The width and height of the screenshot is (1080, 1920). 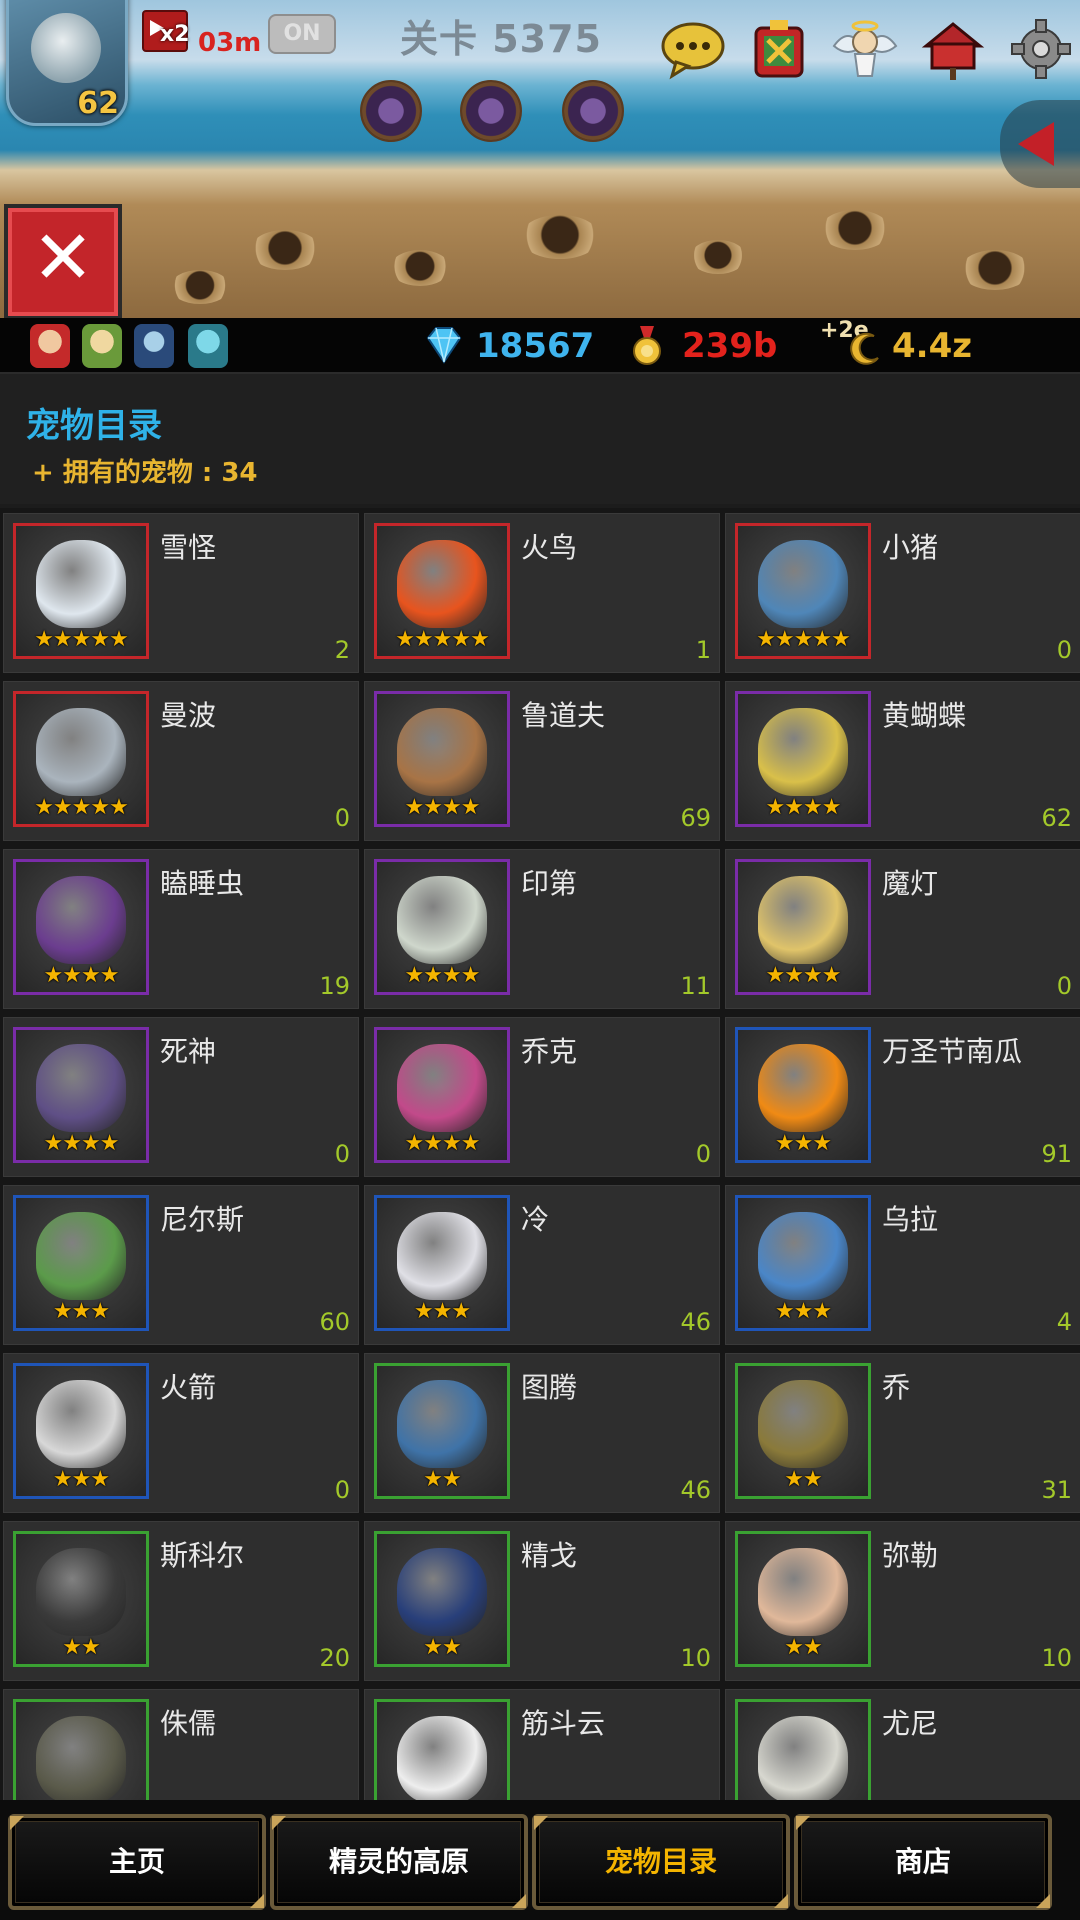 What do you see at coordinates (542, 1097) in the screenshot?
I see `pet-card: ★★★★ 乔克 0` at bounding box center [542, 1097].